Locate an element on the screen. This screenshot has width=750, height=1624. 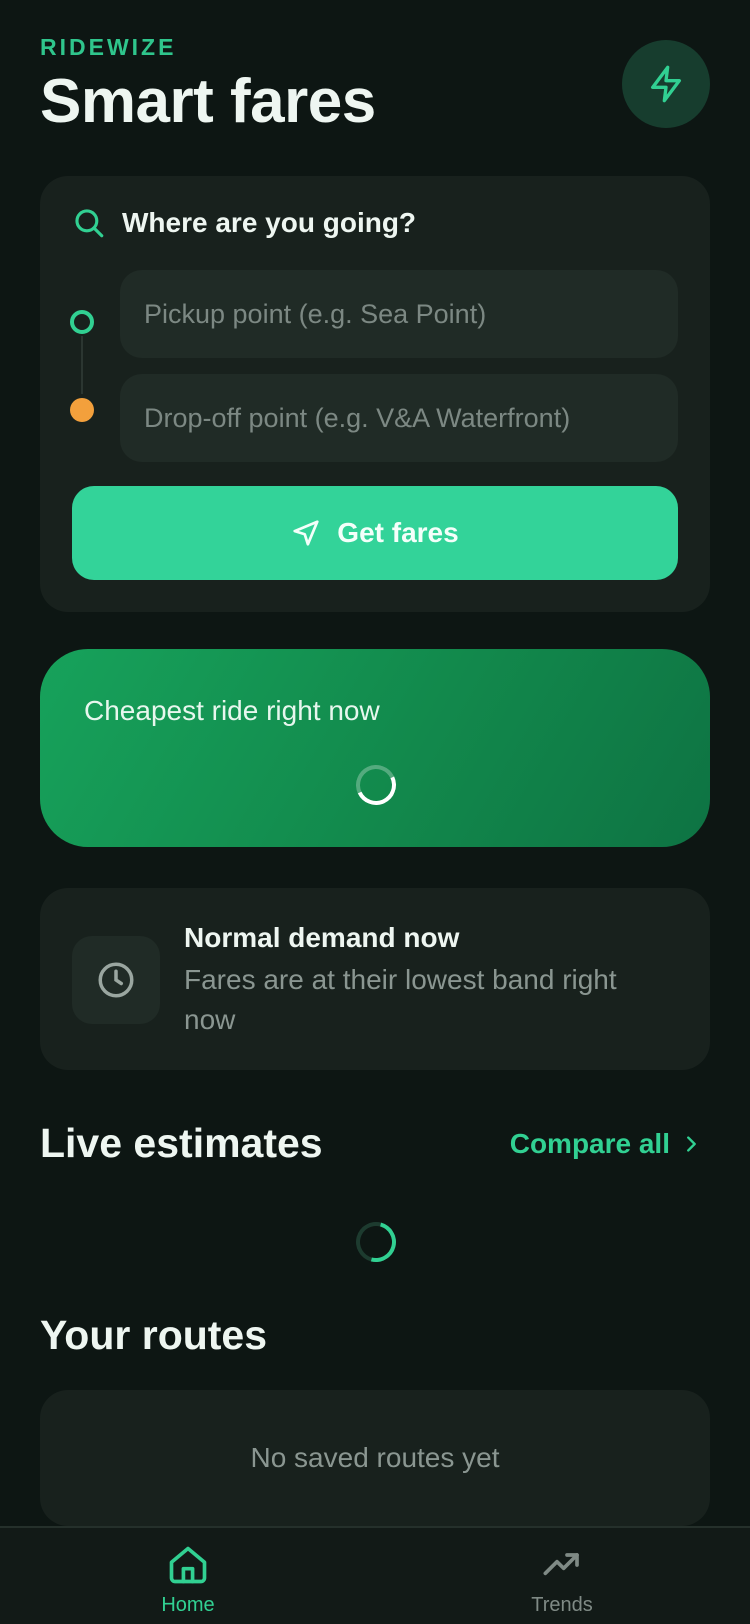
loading-spinner is located at coordinates (376, 785).